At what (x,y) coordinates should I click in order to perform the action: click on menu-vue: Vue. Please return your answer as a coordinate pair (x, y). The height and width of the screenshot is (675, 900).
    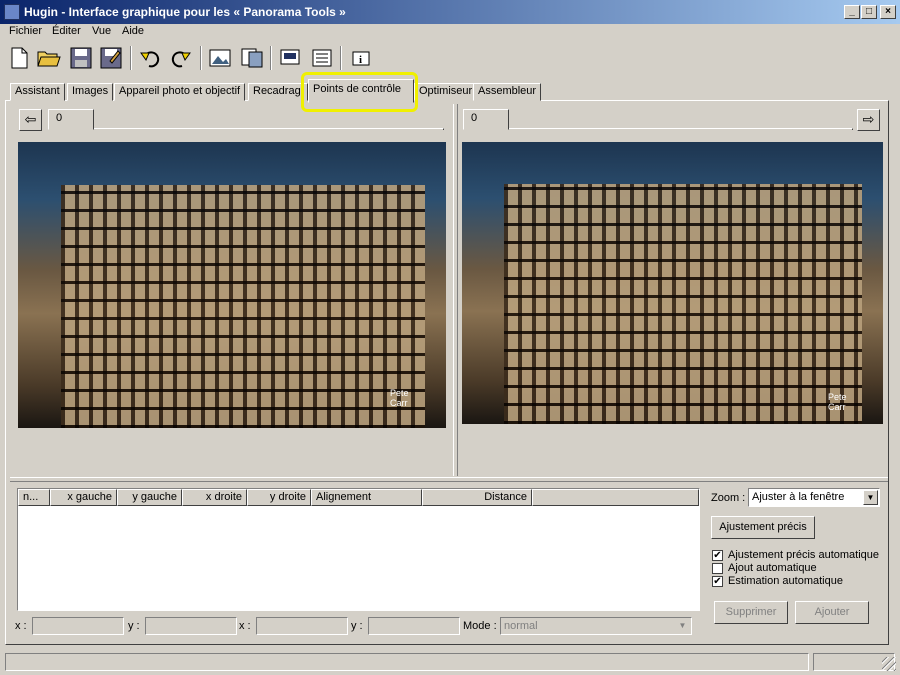
    Looking at the image, I should click on (101, 31).